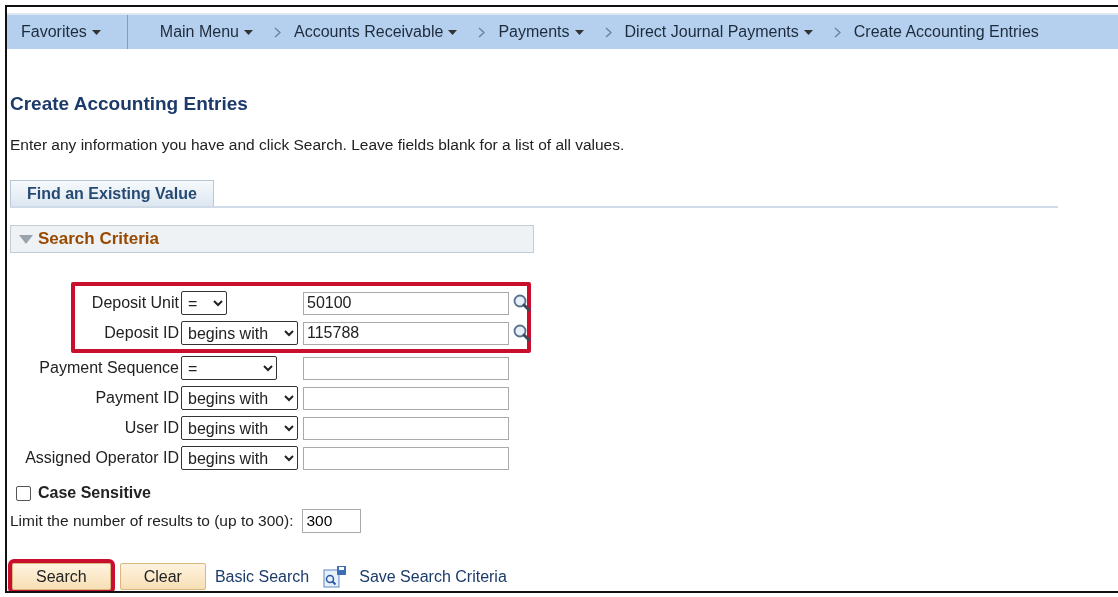  I want to click on input-field: 115788, so click(406, 333).